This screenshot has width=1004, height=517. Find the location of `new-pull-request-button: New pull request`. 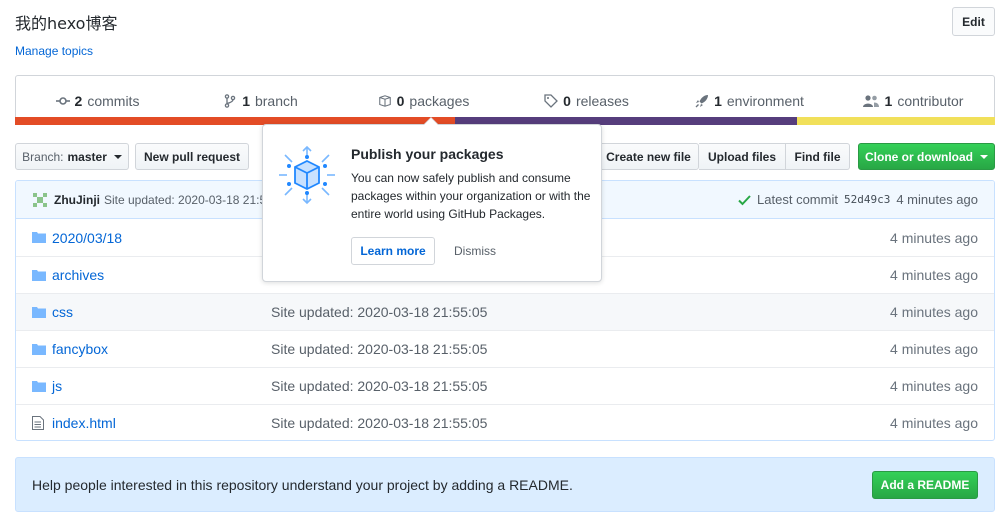

new-pull-request-button: New pull request is located at coordinates (192, 156).